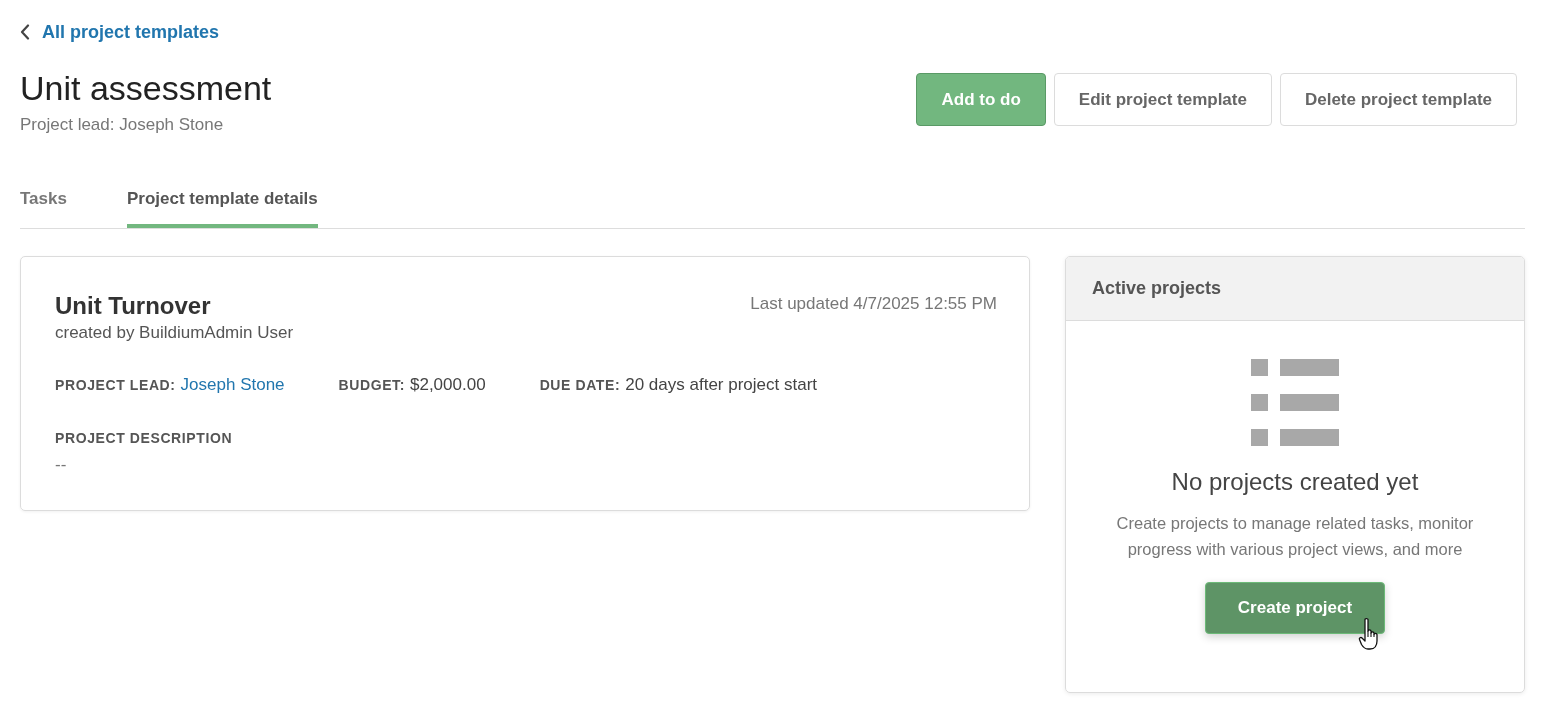 The width and height of the screenshot is (1554, 711). What do you see at coordinates (873, 304) in the screenshot?
I see `last-updated-text: Last updated 4/7/2025 12:55 PM` at bounding box center [873, 304].